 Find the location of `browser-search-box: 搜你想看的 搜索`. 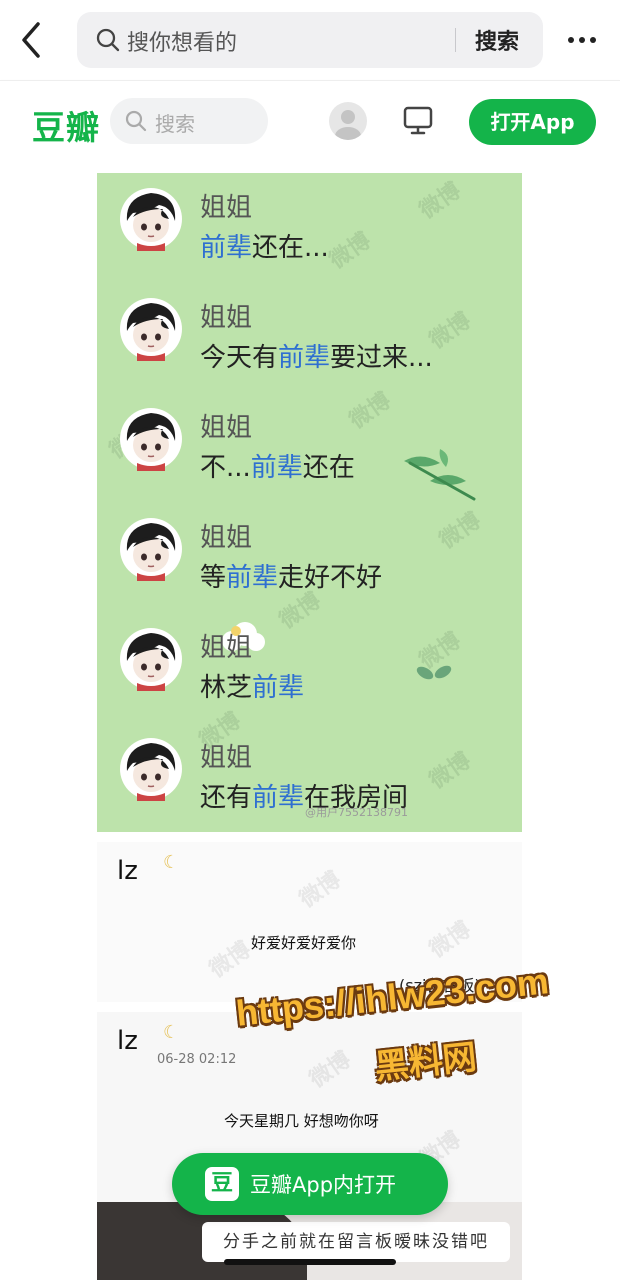

browser-search-box: 搜你想看的 搜索 is located at coordinates (310, 40).